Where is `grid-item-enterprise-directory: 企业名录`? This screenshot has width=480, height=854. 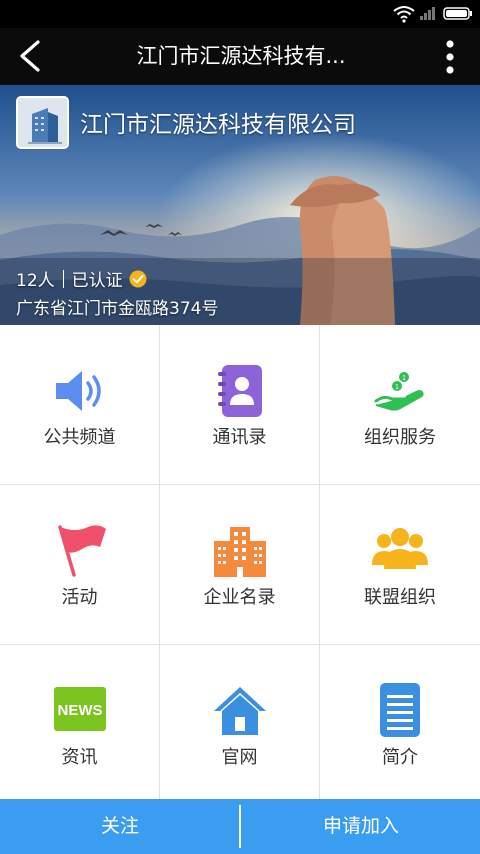
grid-item-enterprise-directory: 企业名录 is located at coordinates (240, 565).